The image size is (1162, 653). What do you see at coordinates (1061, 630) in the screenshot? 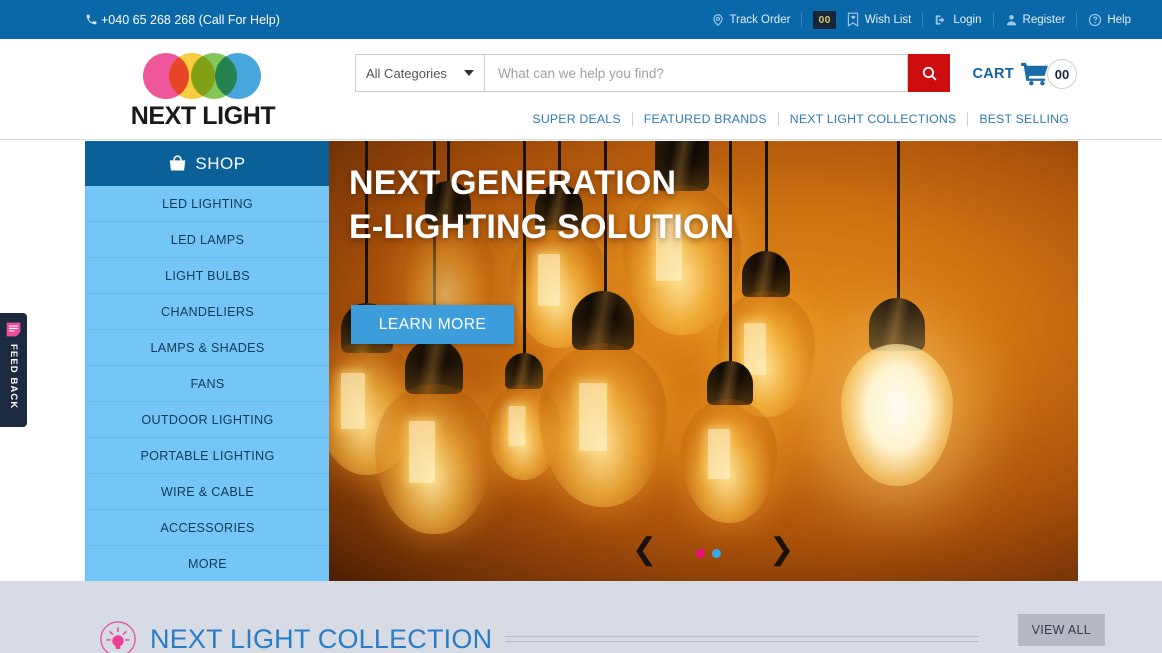
I see `view-all-button: VIEW ALL` at bounding box center [1061, 630].